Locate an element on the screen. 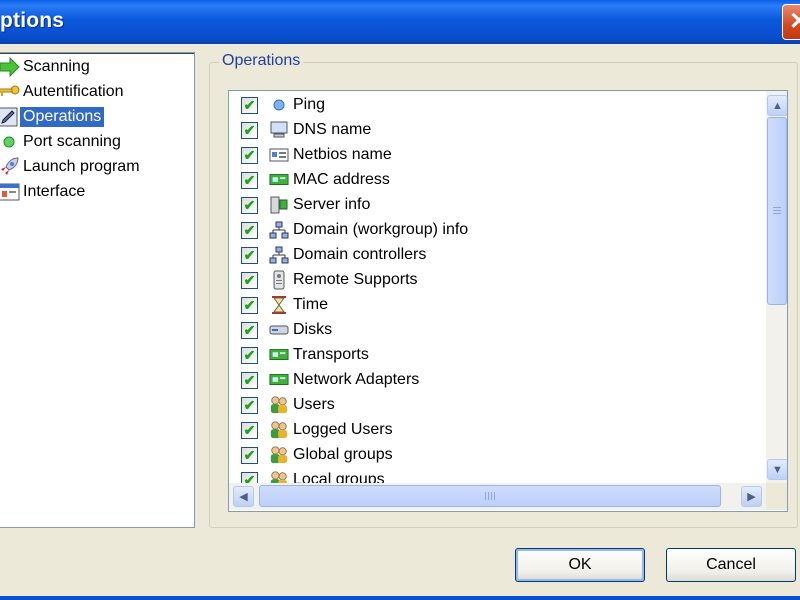 The image size is (800, 600). title-bar: ptions ✕ is located at coordinates (400, 22).